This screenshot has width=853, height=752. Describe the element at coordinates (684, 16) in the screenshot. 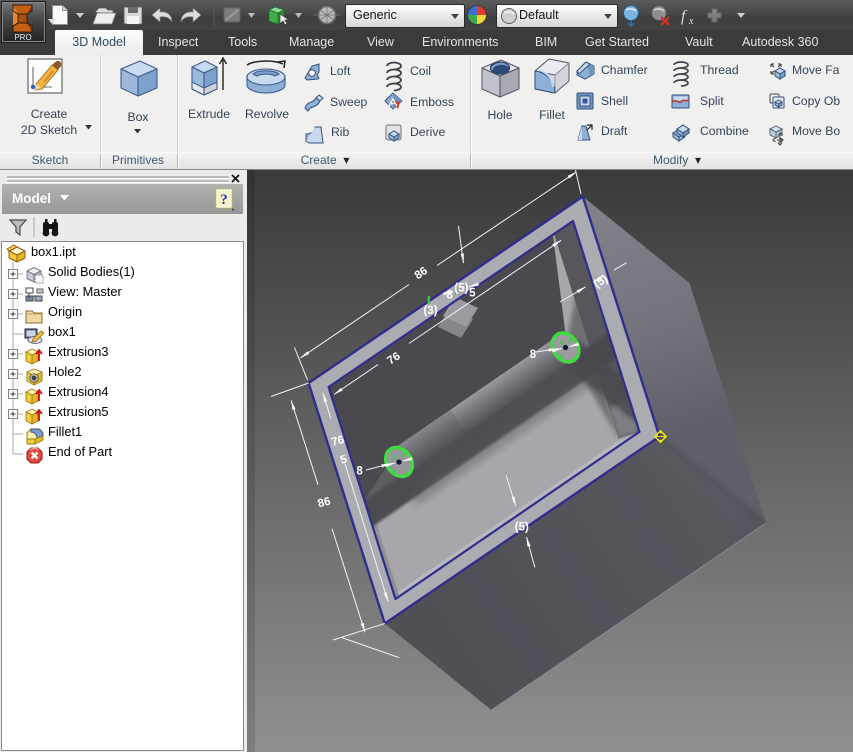

I see `svg-text: f` at that location.